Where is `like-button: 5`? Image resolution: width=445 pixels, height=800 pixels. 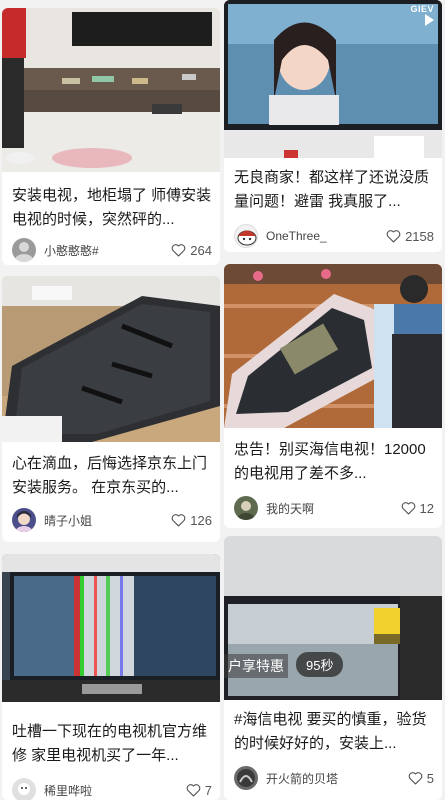 like-button: 5 is located at coordinates (421, 778).